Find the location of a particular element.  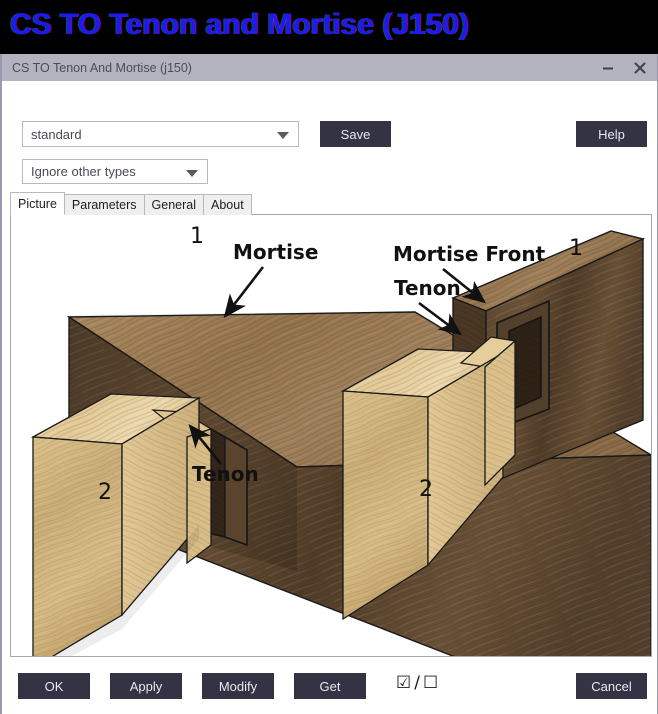

ok-button: OK is located at coordinates (54, 686).